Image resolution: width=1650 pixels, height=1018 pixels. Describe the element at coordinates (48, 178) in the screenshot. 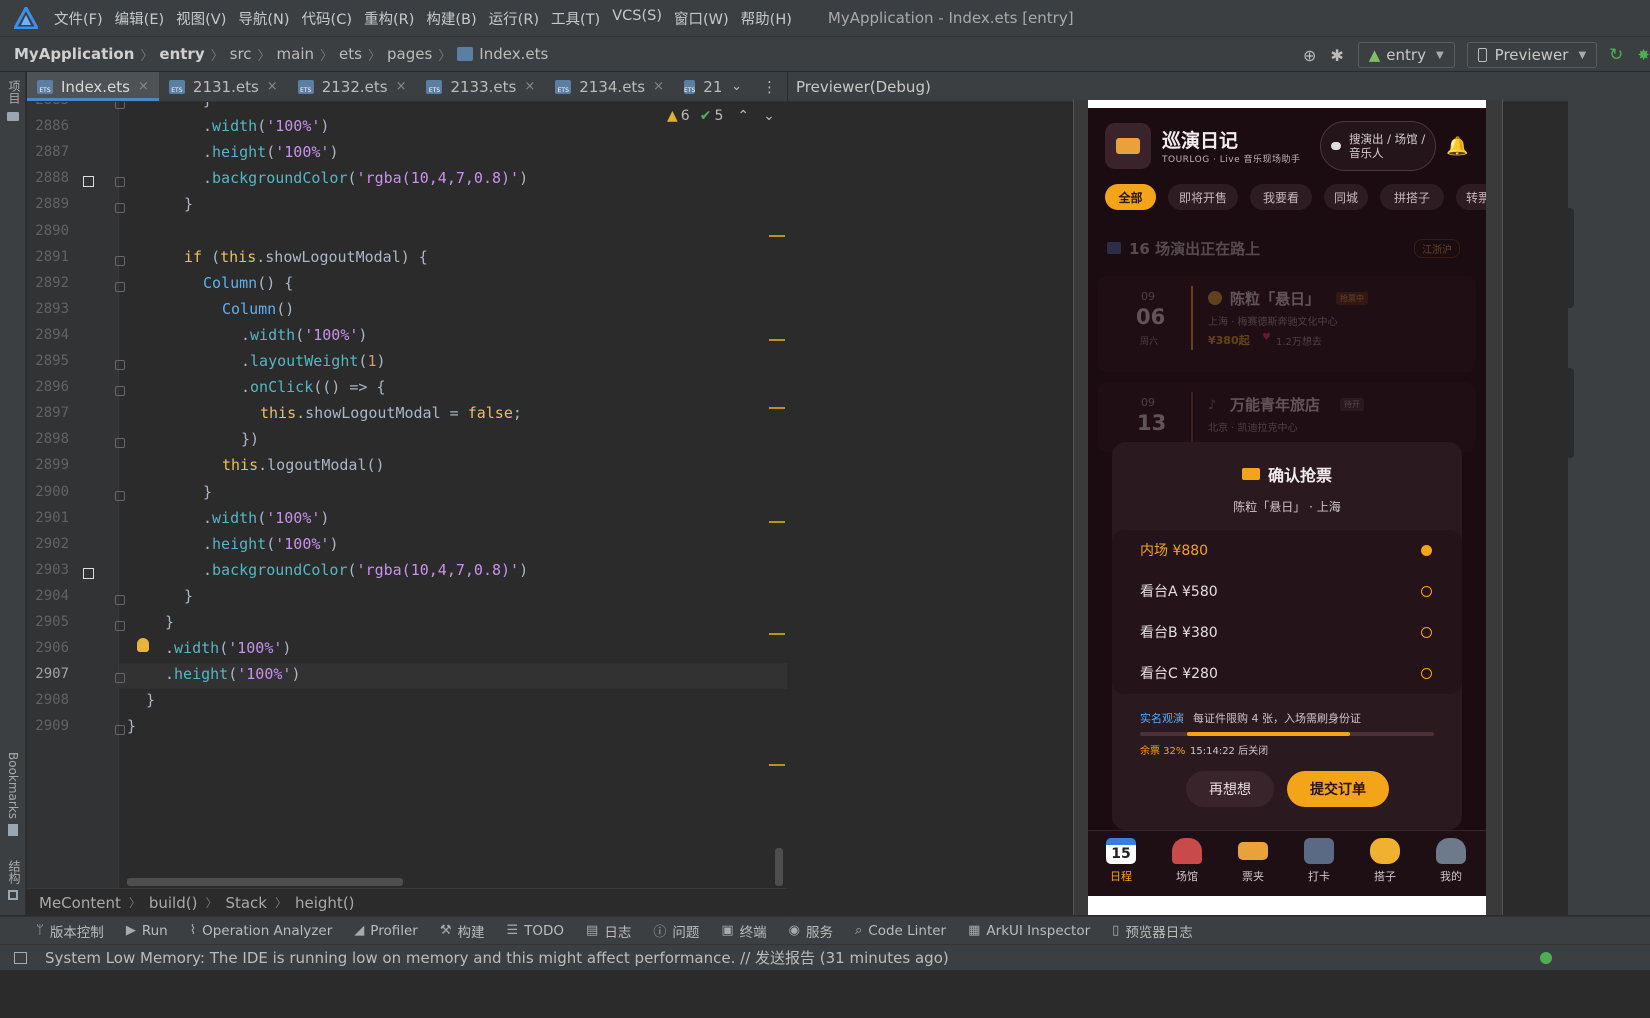

I see `line-number: 2888` at that location.